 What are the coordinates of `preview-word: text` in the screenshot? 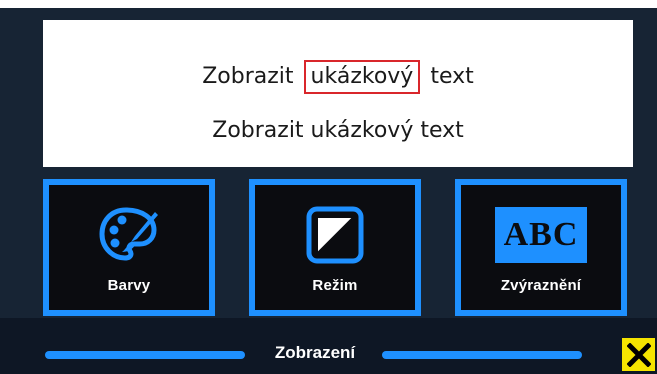 It's located at (452, 76).